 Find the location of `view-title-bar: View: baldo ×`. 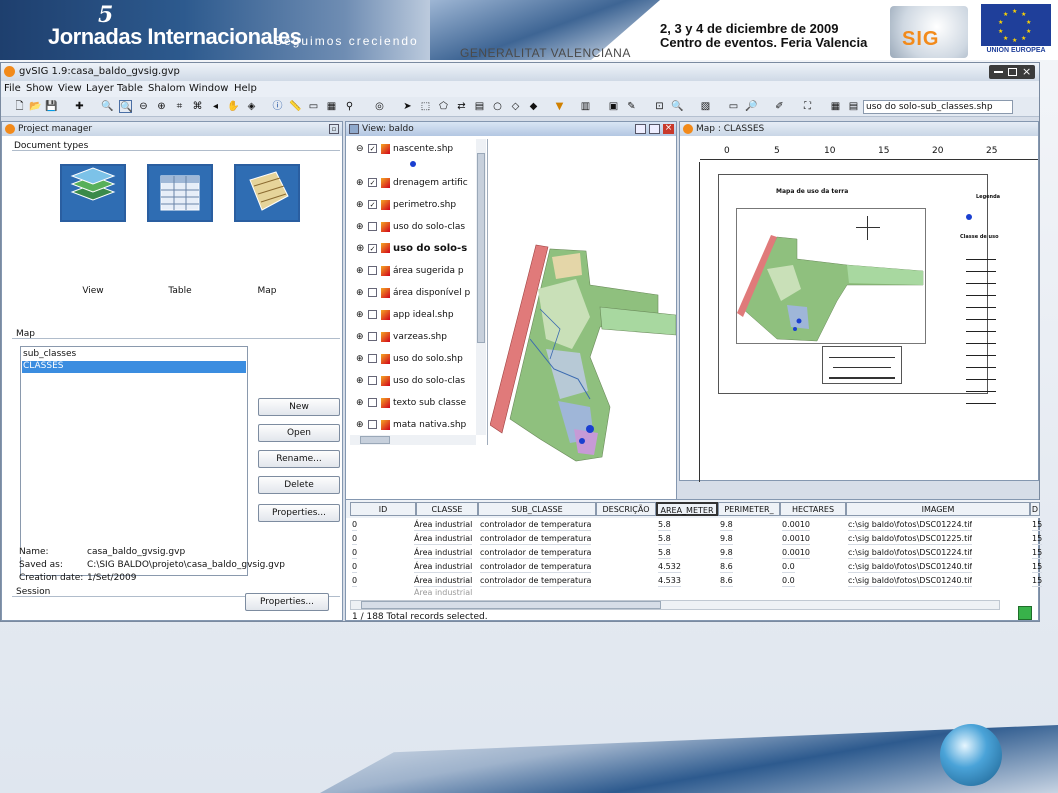

view-title-bar: View: baldo × is located at coordinates (511, 129).